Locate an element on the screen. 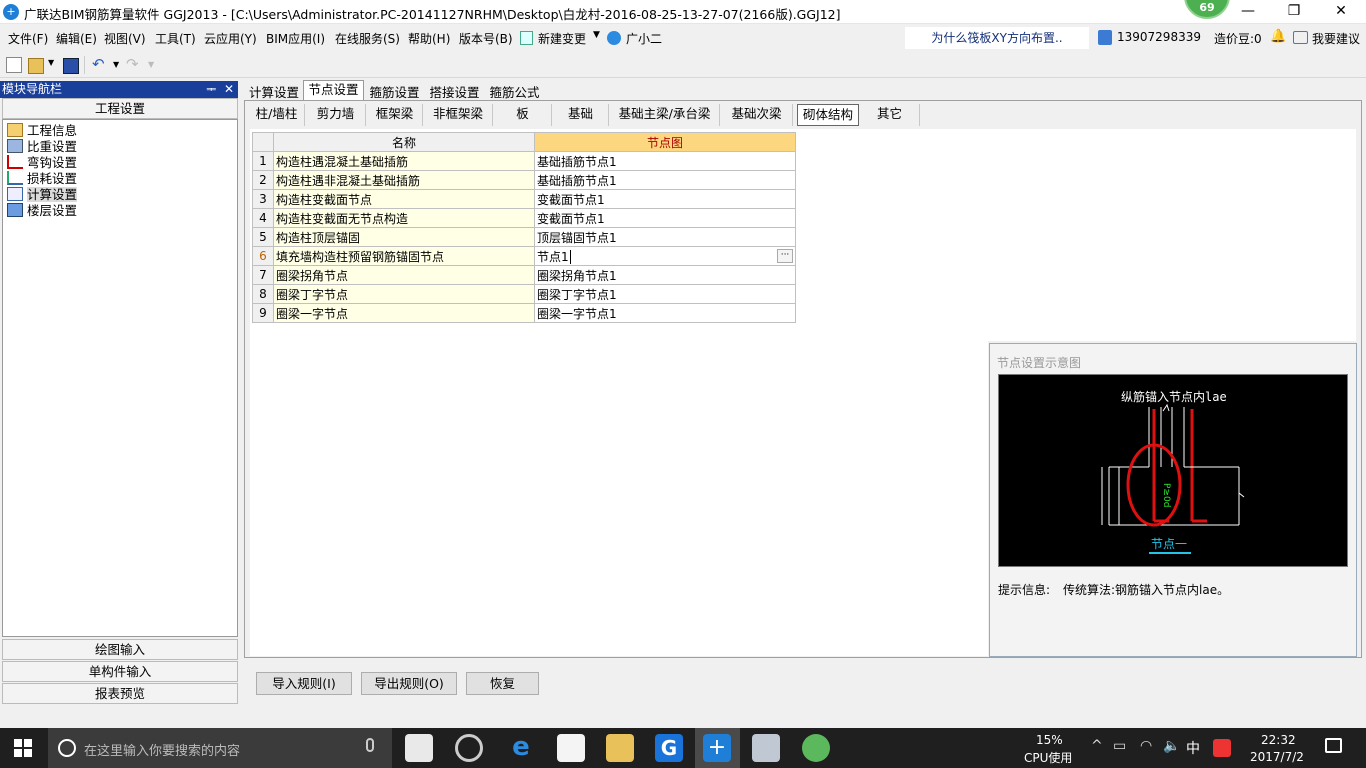 Image resolution: width=1366 pixels, height=768 pixels. tree-item-calc: 计算设置 is located at coordinates (42, 195).